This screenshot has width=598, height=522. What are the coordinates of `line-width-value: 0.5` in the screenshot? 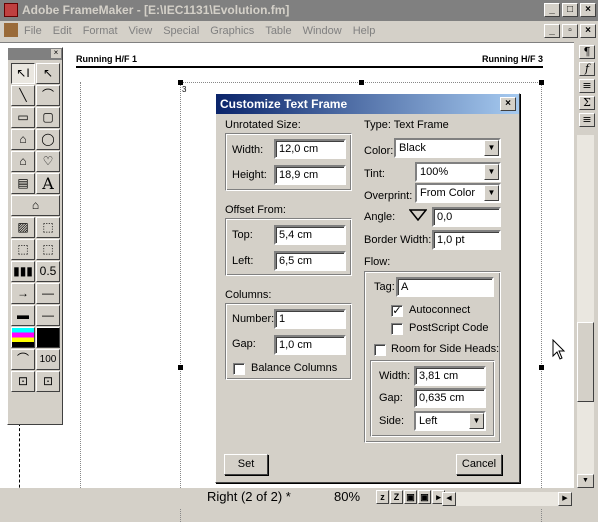 It's located at (48, 271).